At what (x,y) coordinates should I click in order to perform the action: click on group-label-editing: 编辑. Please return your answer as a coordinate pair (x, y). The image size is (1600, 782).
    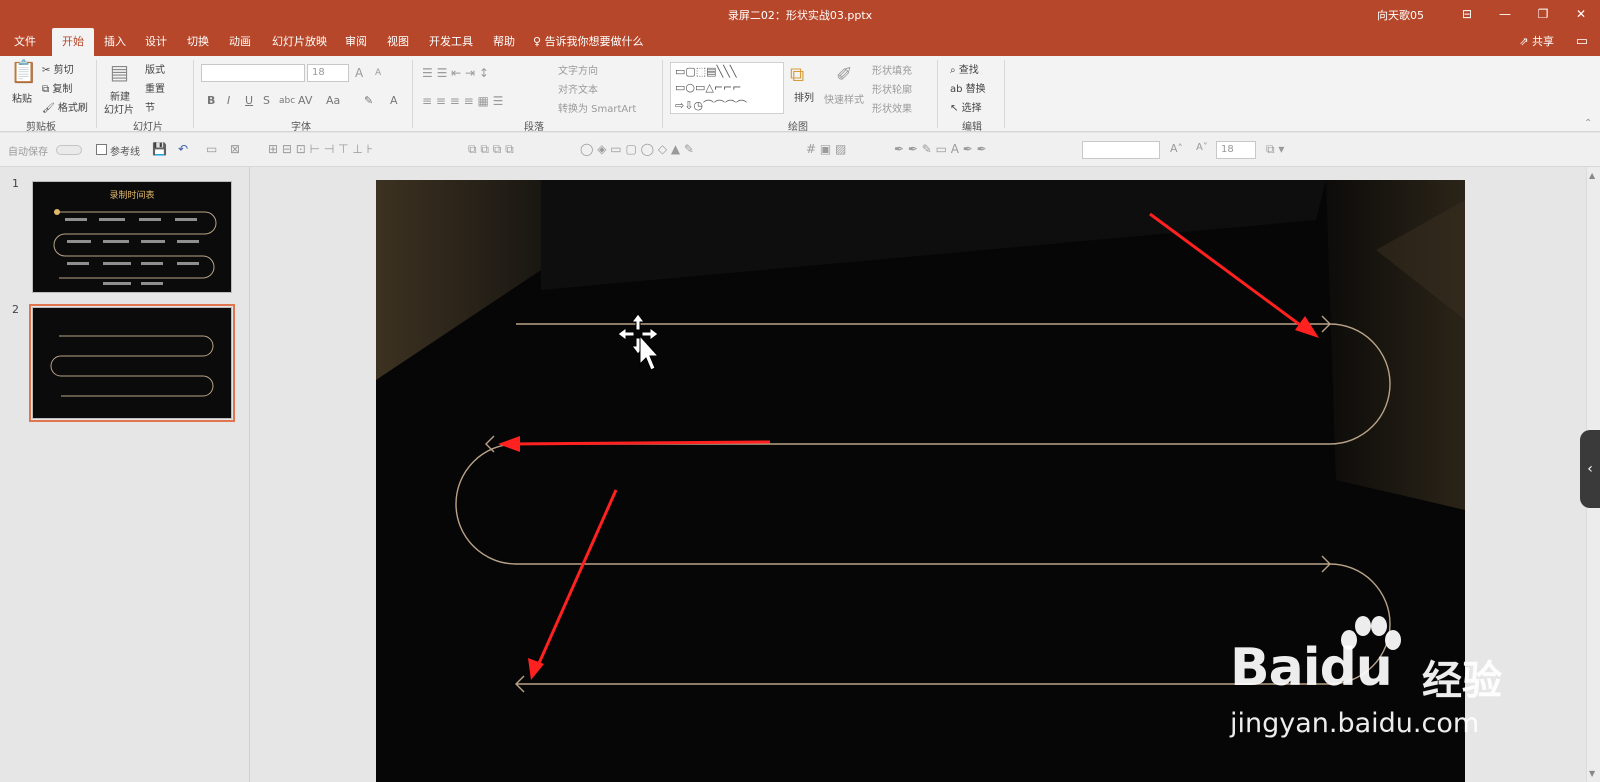
    Looking at the image, I should click on (972, 127).